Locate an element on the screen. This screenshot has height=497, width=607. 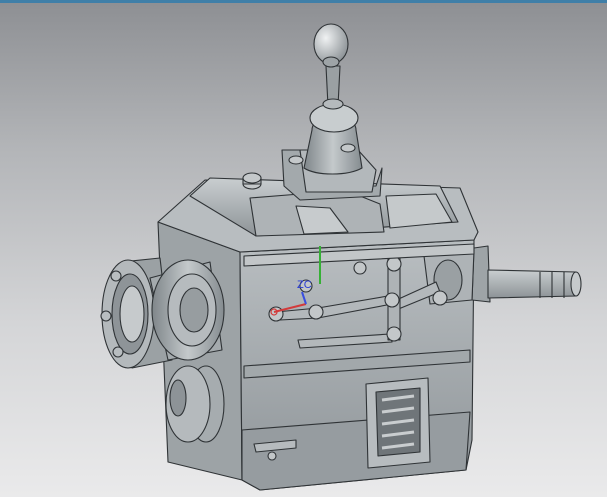
triad-label: ZC is located at coordinates (304, 285).